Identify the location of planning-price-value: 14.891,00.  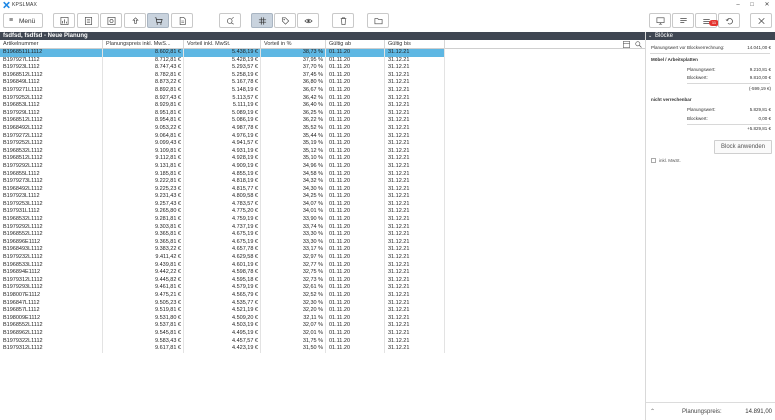
(758, 412).